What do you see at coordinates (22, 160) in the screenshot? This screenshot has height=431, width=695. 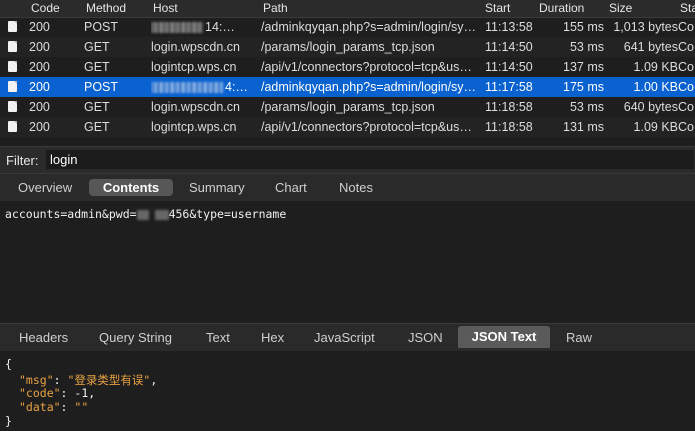 I see `filter-label: Filter:` at bounding box center [22, 160].